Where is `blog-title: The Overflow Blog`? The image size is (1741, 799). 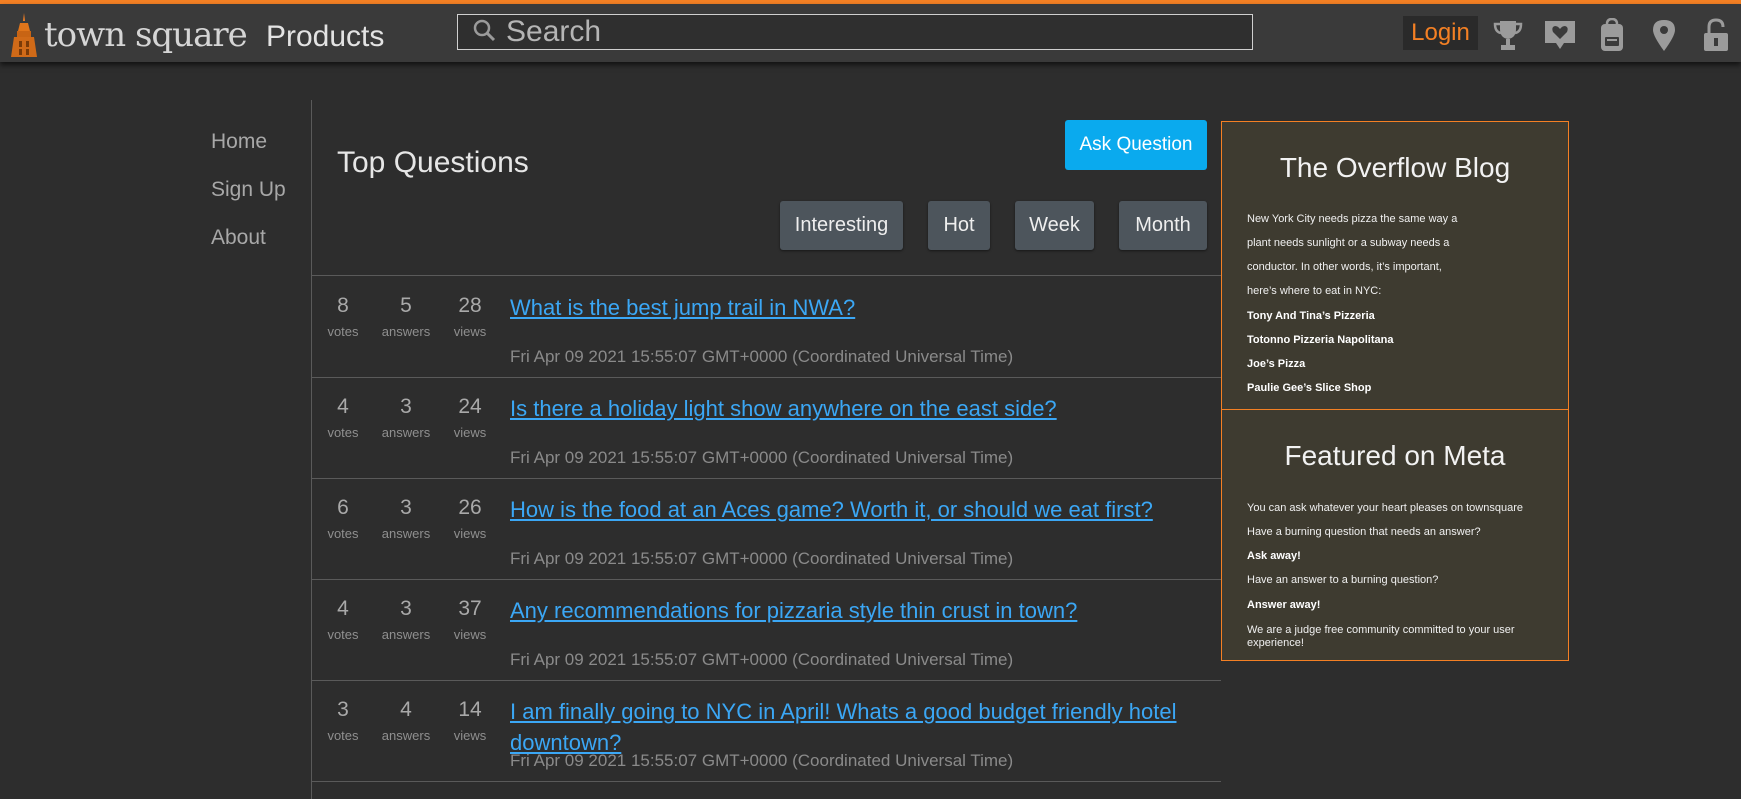 blog-title: The Overflow Blog is located at coordinates (1395, 167).